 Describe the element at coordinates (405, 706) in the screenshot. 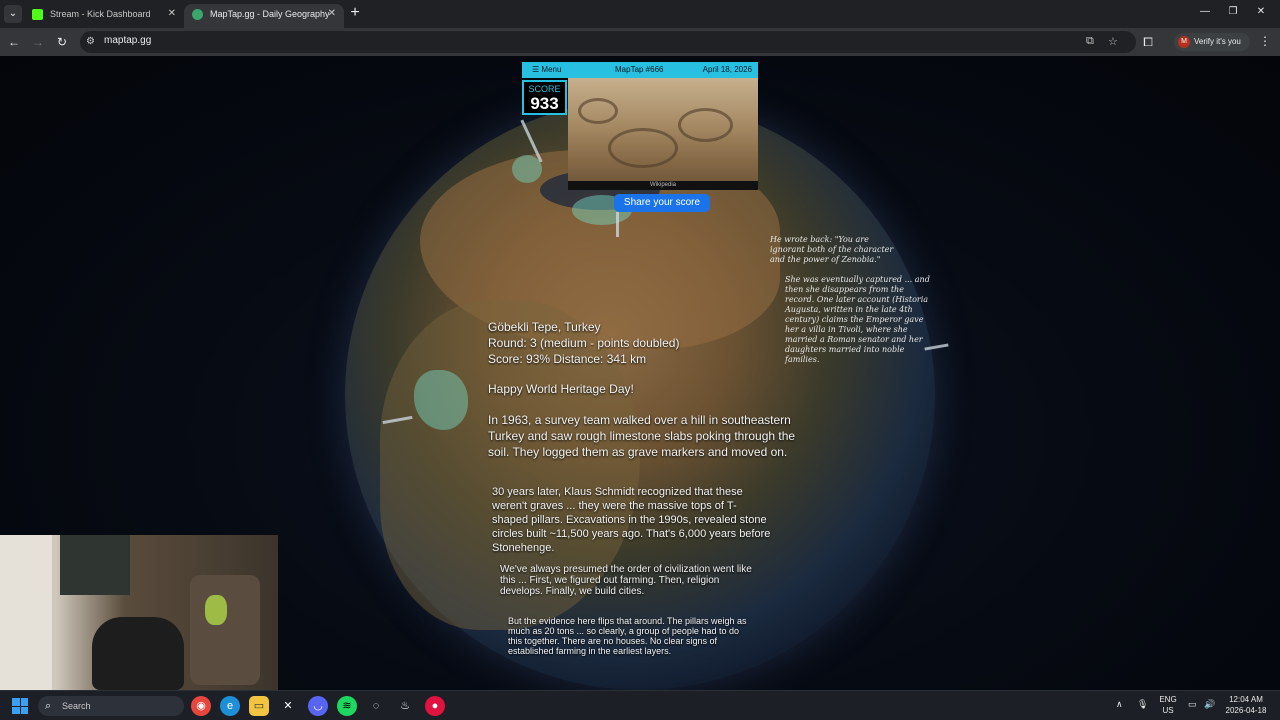

I see `steam-icon: ♨` at that location.